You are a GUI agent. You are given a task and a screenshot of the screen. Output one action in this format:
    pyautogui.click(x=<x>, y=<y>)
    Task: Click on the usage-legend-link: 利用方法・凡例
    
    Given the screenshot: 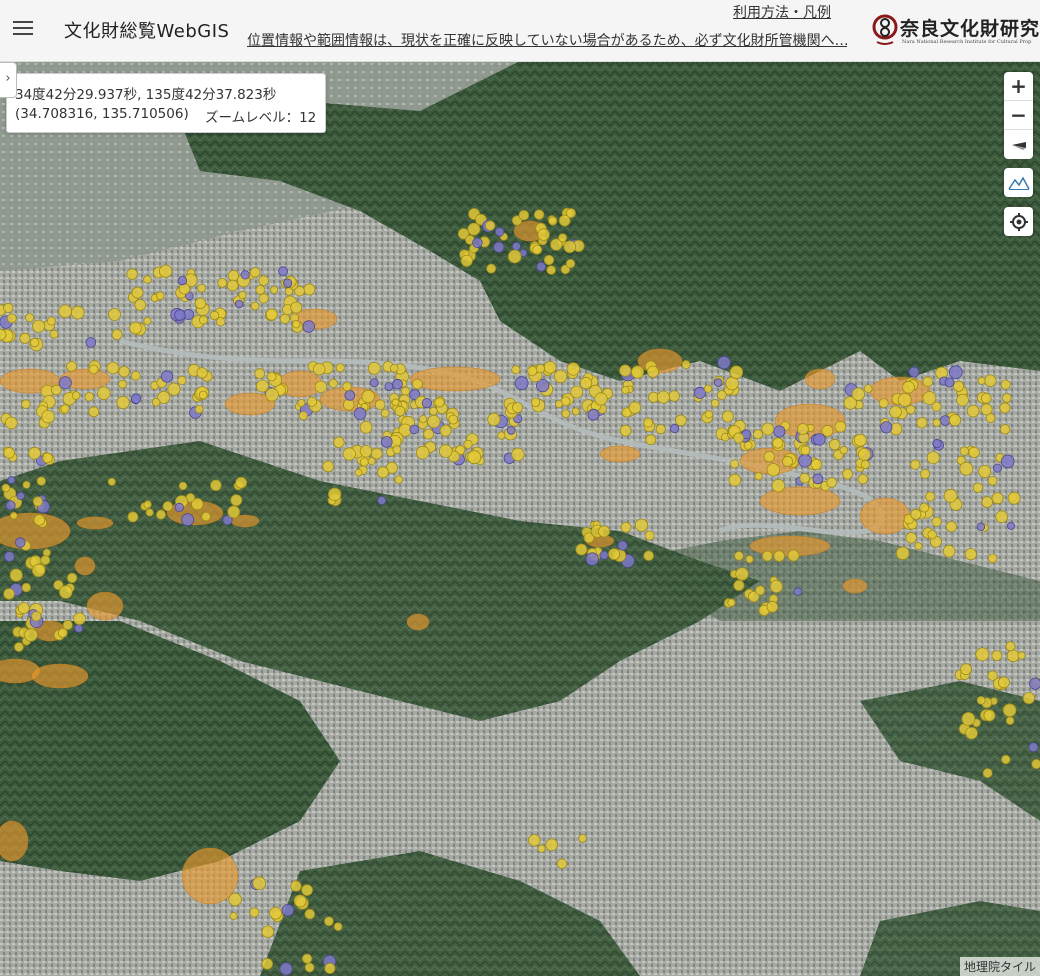 What is the action you would take?
    pyautogui.click(x=782, y=12)
    